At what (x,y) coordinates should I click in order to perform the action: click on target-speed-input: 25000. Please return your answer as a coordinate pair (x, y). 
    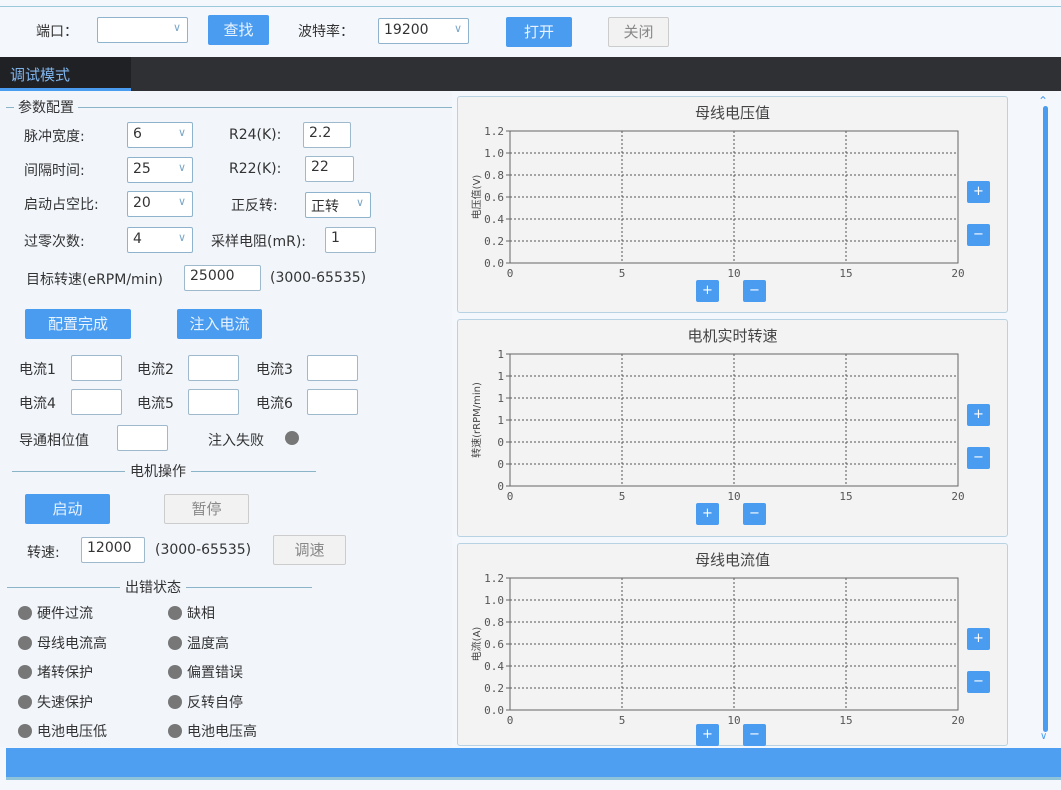
    Looking at the image, I should click on (222, 278).